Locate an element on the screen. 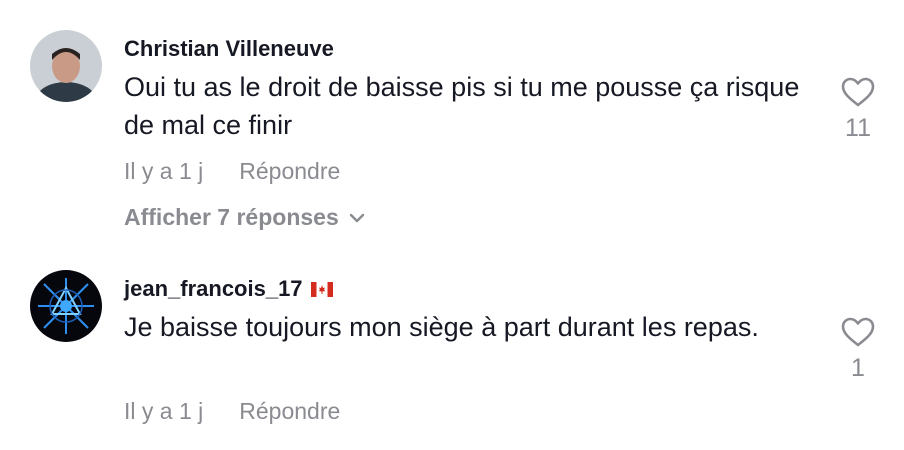 This screenshot has height=450, width=904. username-text: Christian Villeneuve is located at coordinates (229, 48).